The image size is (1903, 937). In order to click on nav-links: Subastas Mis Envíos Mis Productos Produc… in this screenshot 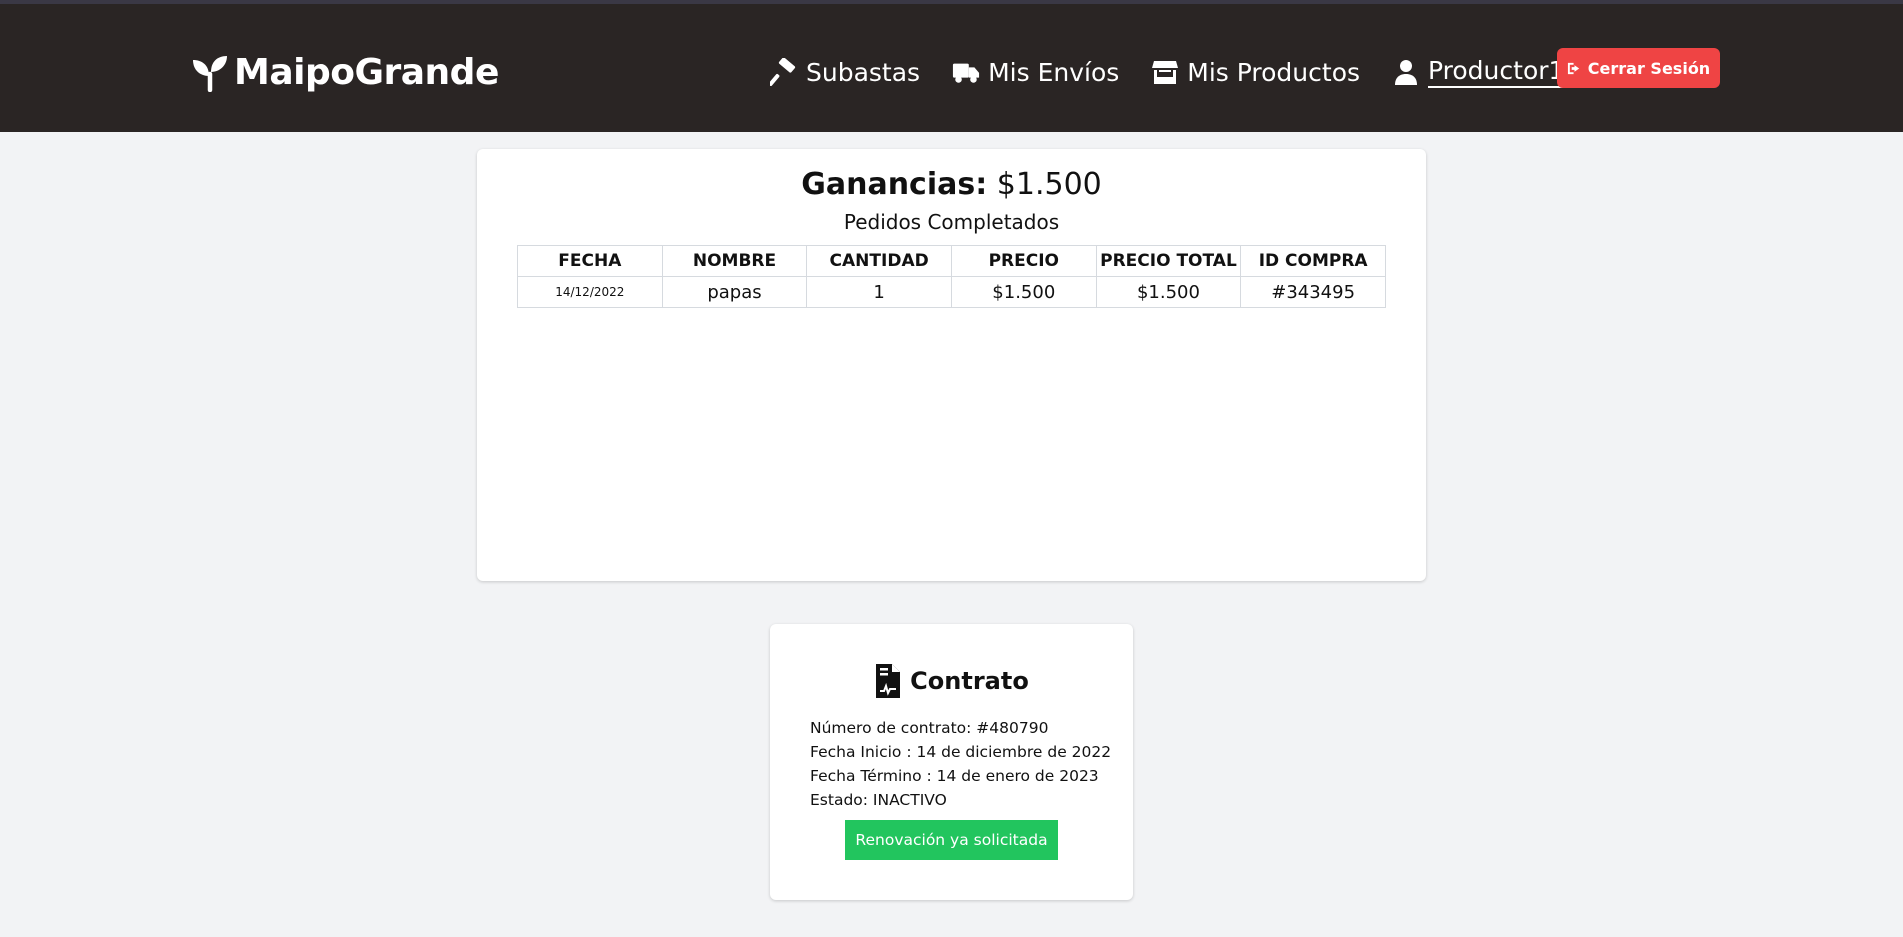, I will do `click(1167, 72)`.